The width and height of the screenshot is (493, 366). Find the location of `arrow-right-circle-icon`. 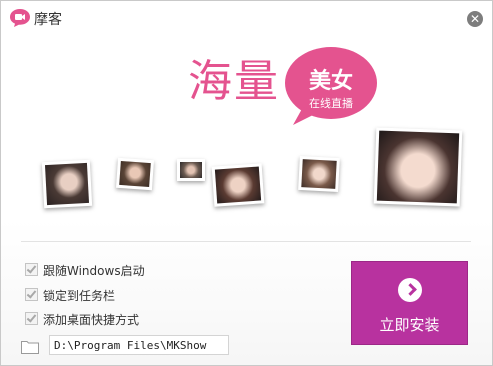

arrow-right-circle-icon is located at coordinates (410, 290).